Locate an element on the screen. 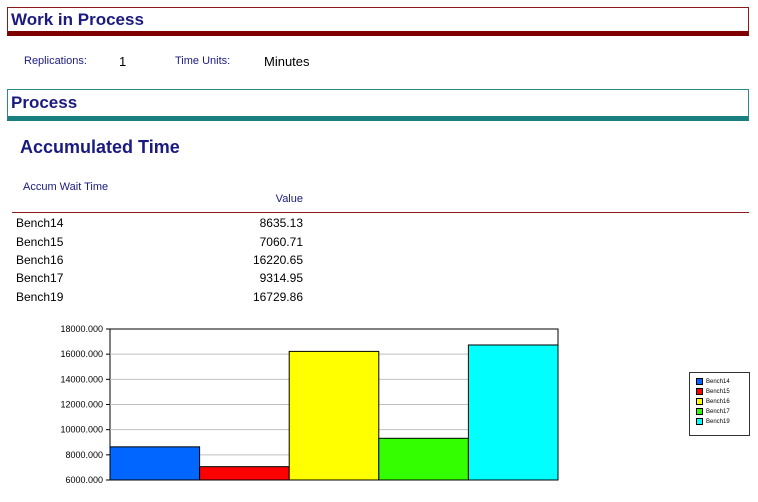 Image resolution: width=758 pixels, height=502 pixels. accumulated-time-title: Accumulated Time is located at coordinates (100, 147).